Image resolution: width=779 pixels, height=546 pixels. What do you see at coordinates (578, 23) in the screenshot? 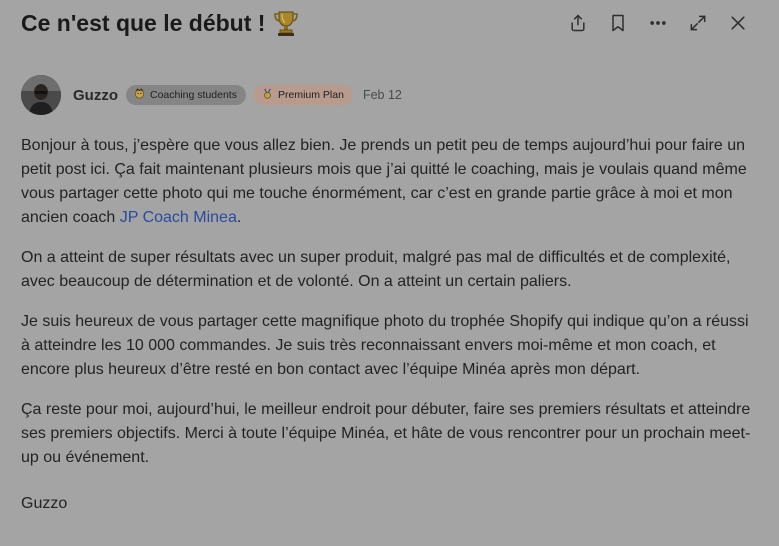
I see `share-icon` at bounding box center [578, 23].